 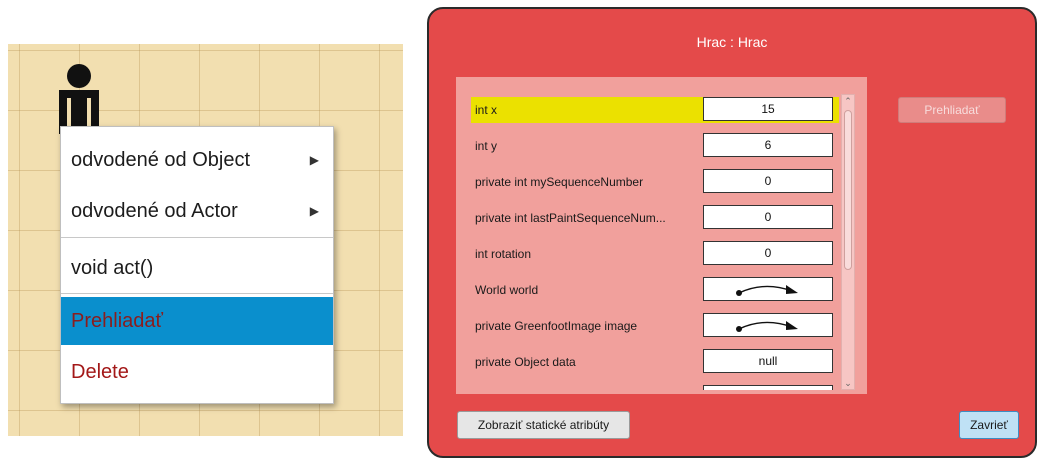 I want to click on scroll-down-icon: ⌄, so click(x=848, y=383).